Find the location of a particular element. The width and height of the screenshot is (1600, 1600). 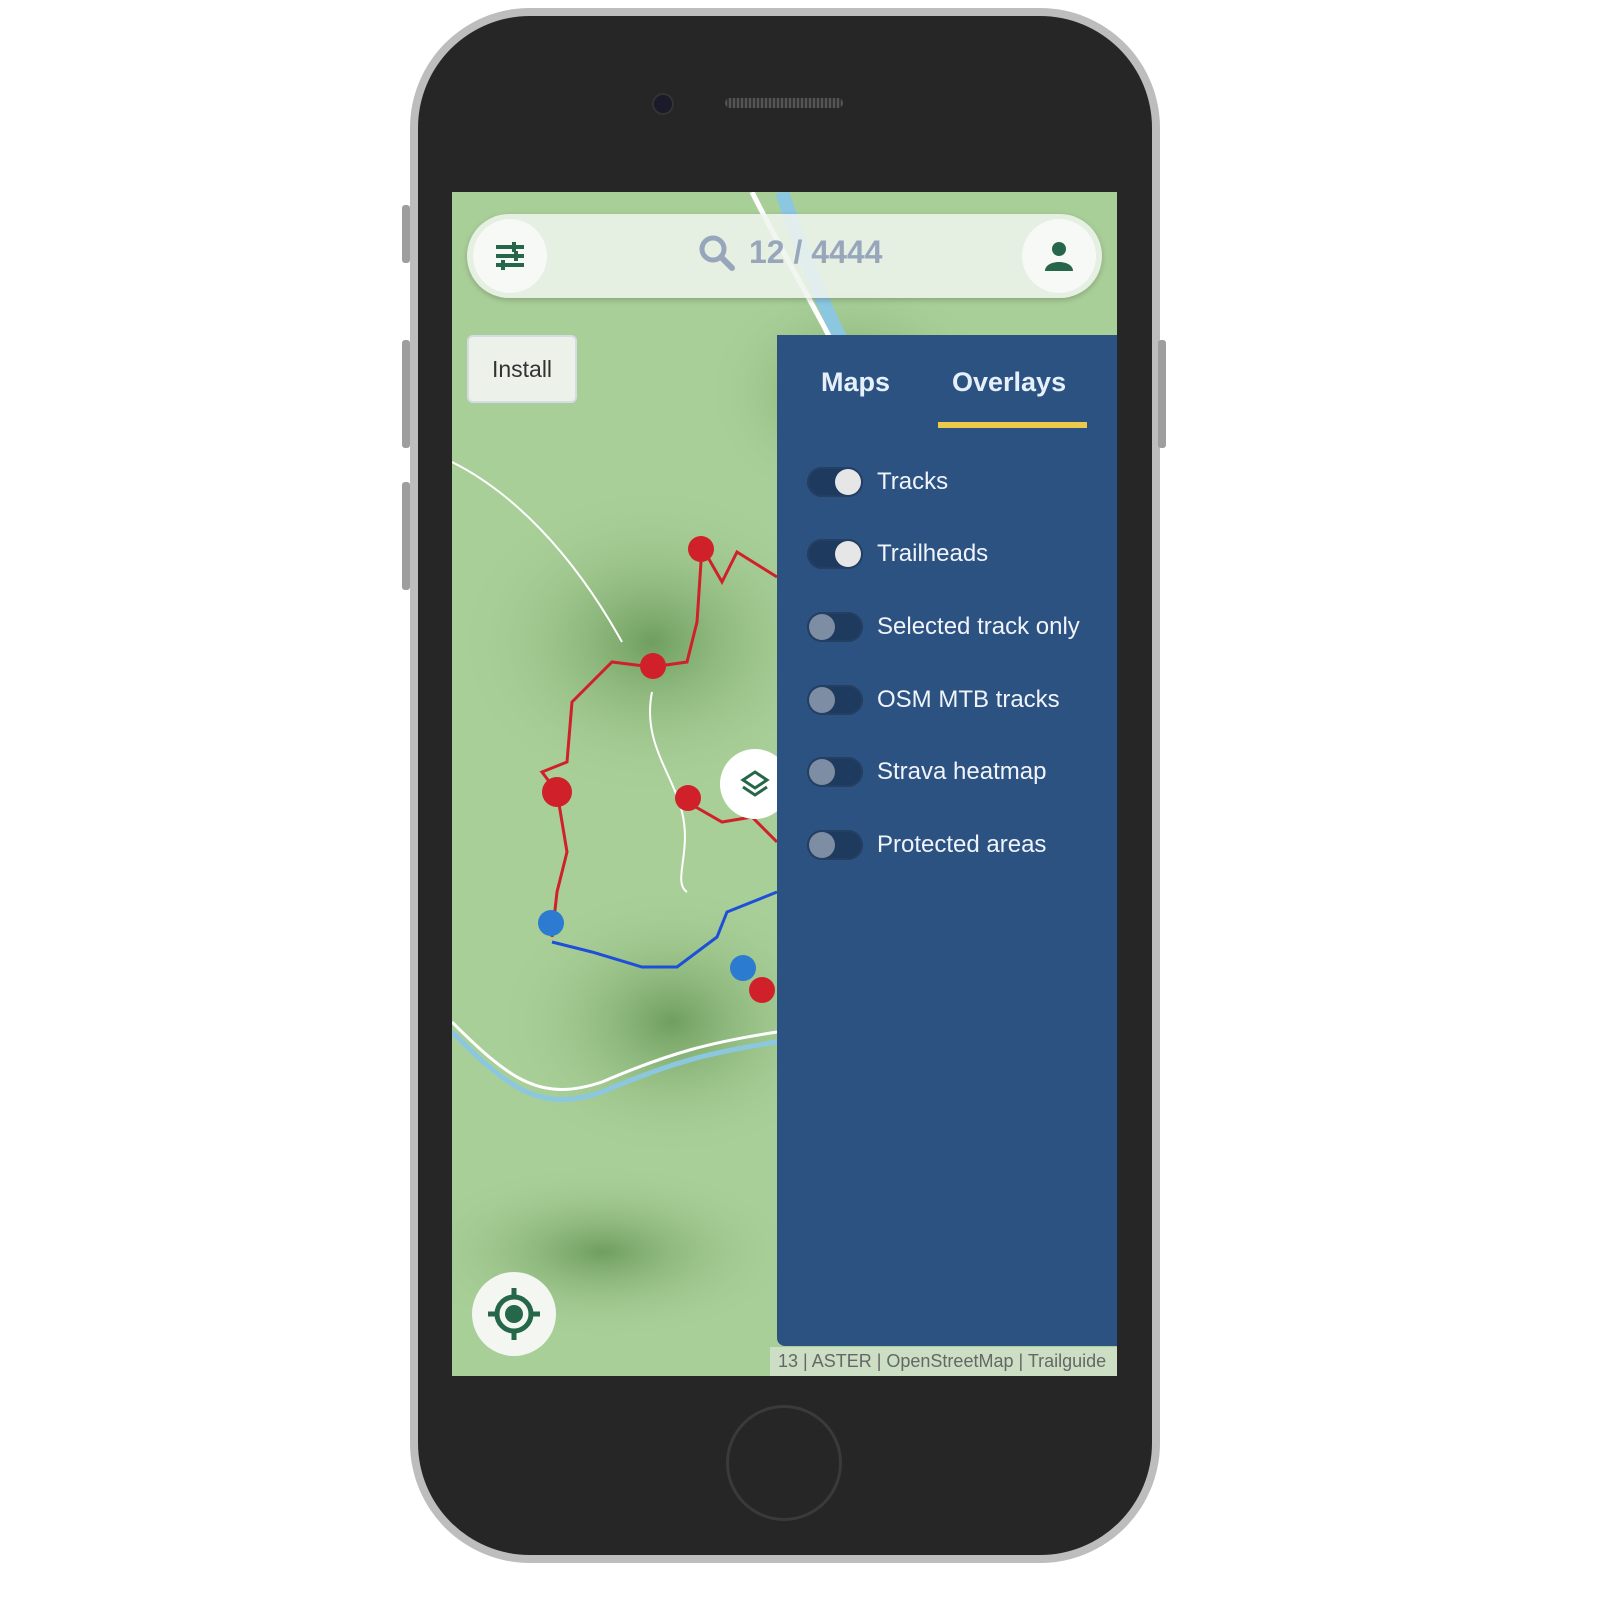

overlay-label: Strava heatmap is located at coordinates (962, 771).